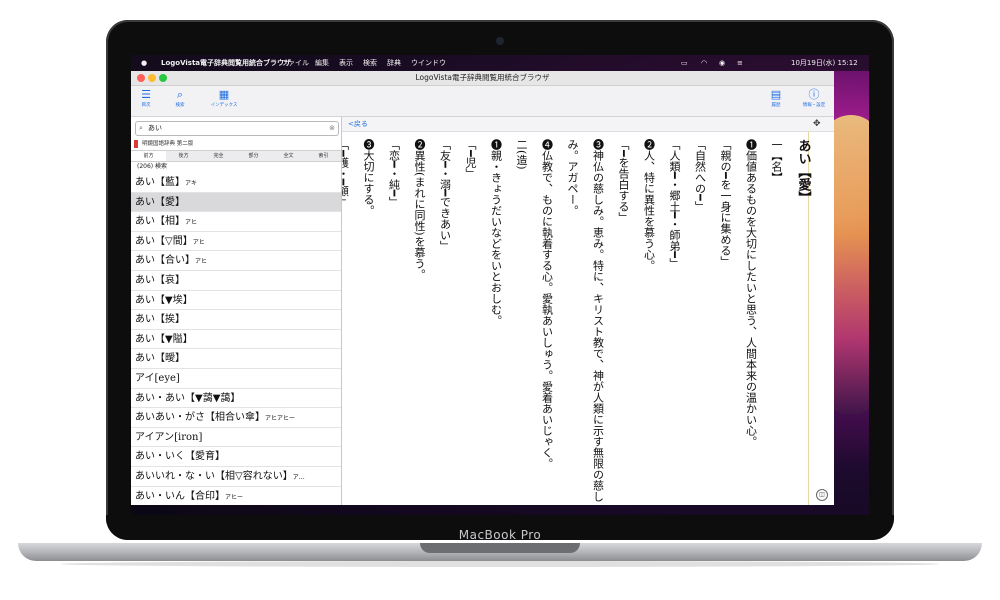 Image resolution: width=1000 pixels, height=600 pixels. What do you see at coordinates (358, 124) in the screenshot?
I see `back-button: <戻る` at bounding box center [358, 124].